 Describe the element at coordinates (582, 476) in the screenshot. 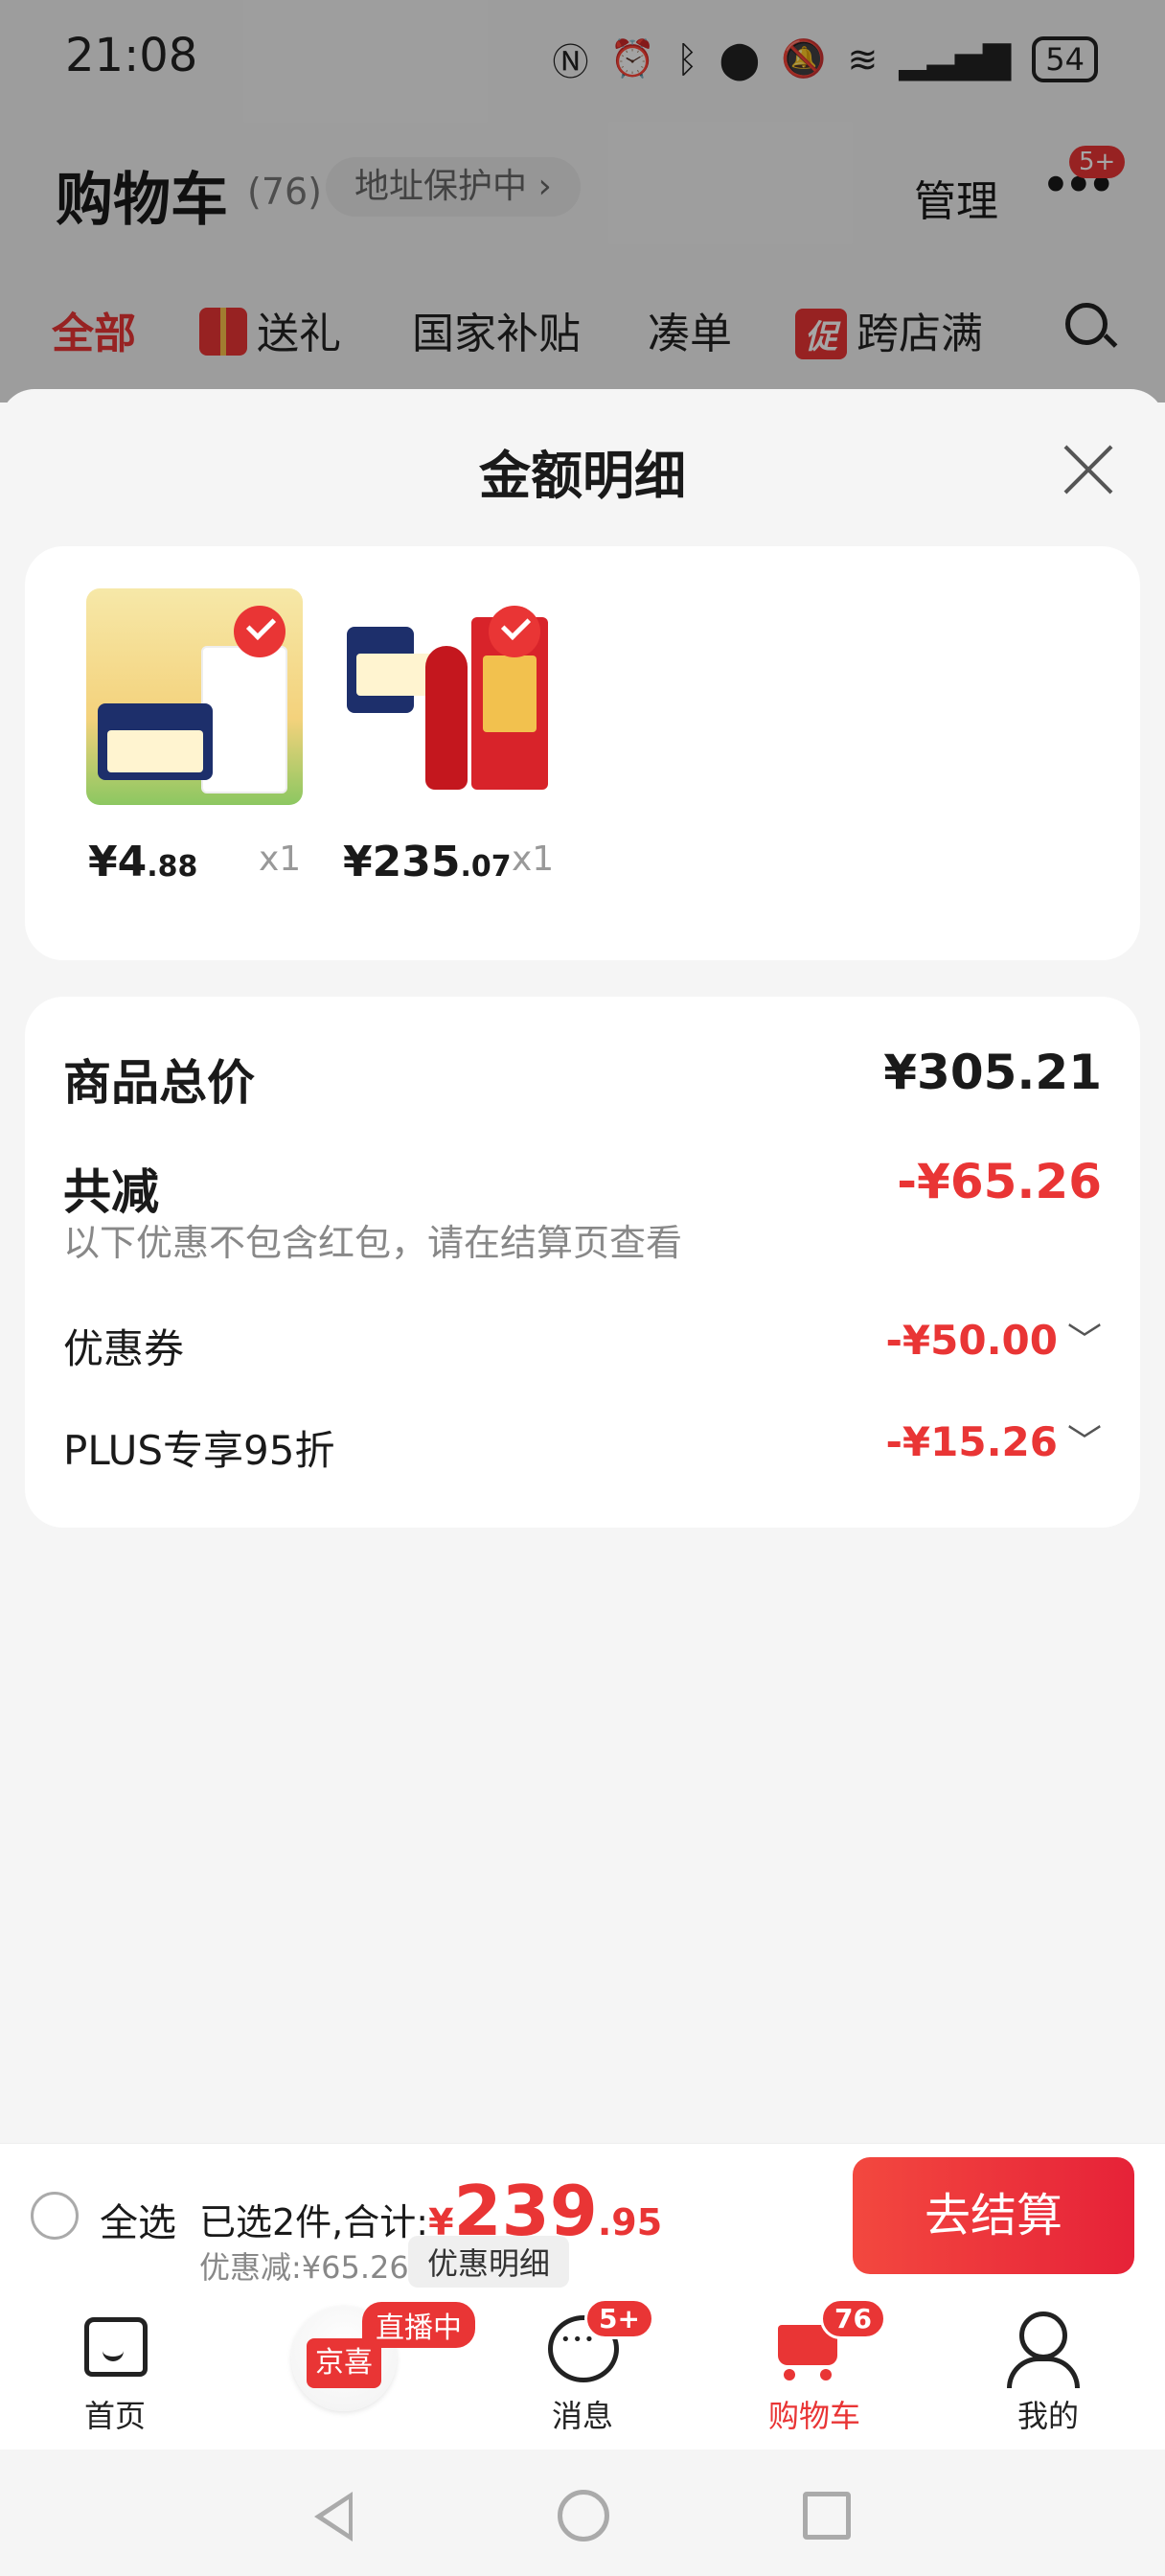

I see `sheet-title: 金额明细` at that location.